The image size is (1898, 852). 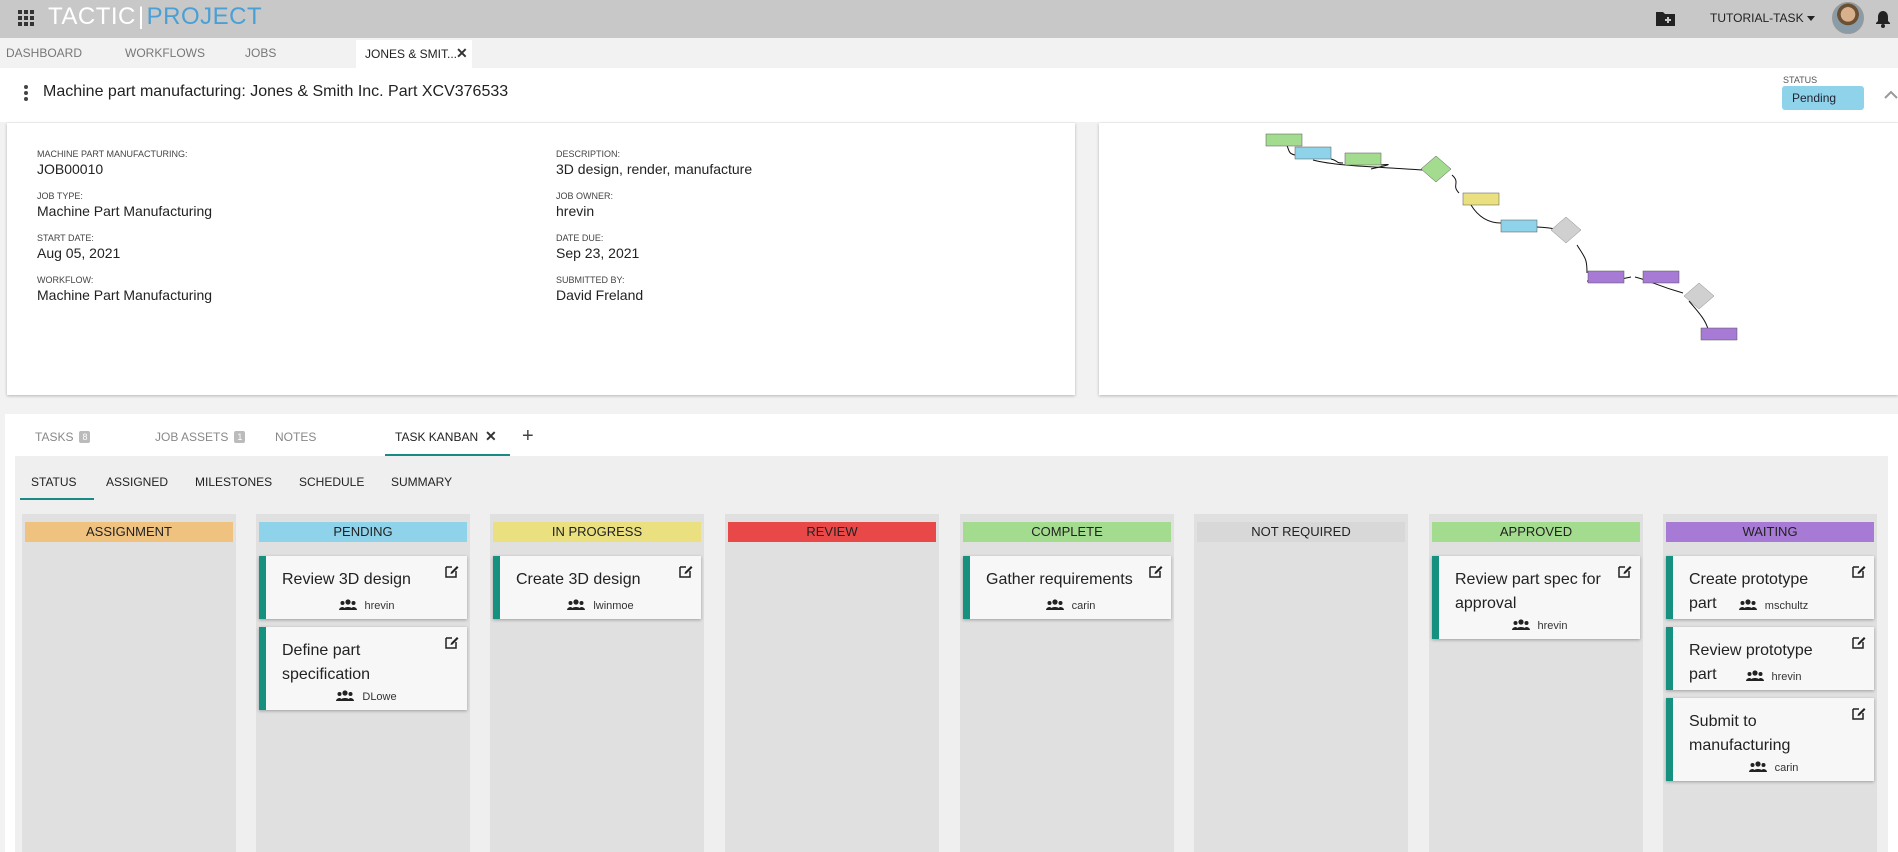 What do you see at coordinates (1757, 18) in the screenshot?
I see `project-menu-label: TUTORIAL-TASK` at bounding box center [1757, 18].